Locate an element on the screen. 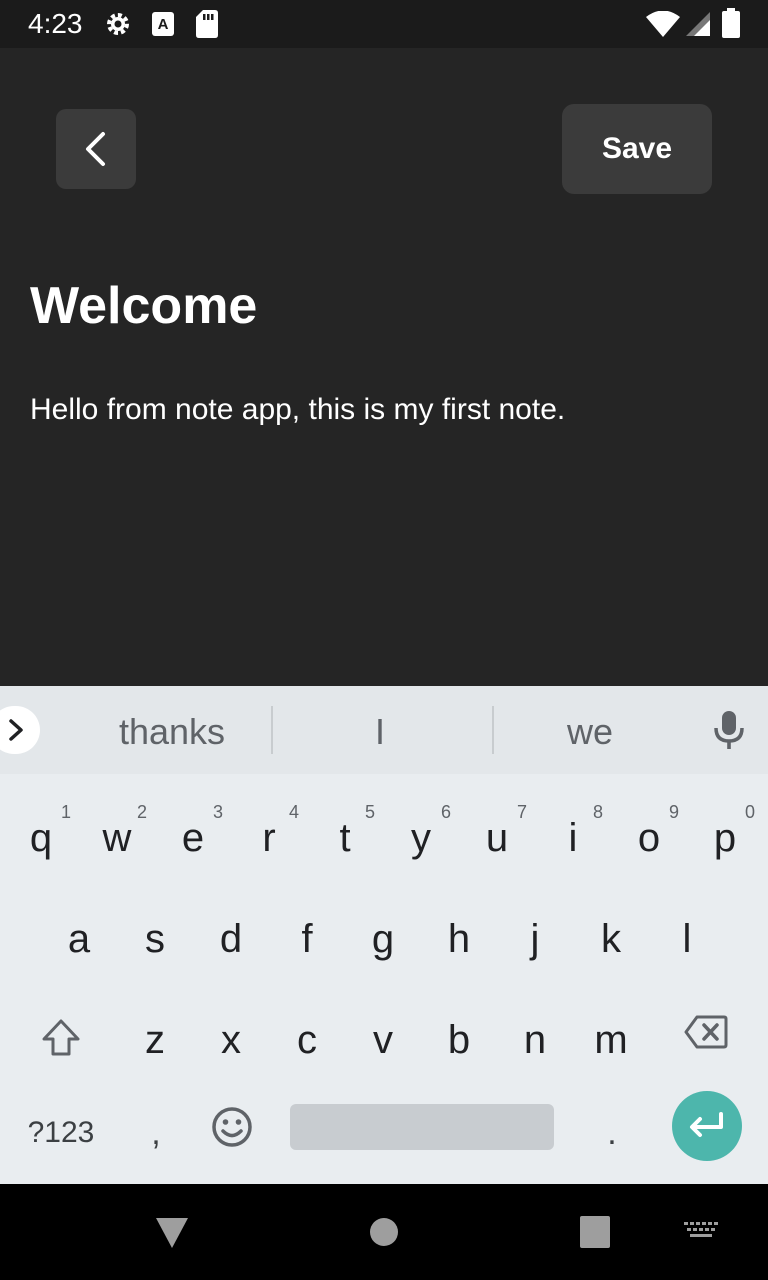 The image size is (768, 1280). key-v: v is located at coordinates (383, 1038).